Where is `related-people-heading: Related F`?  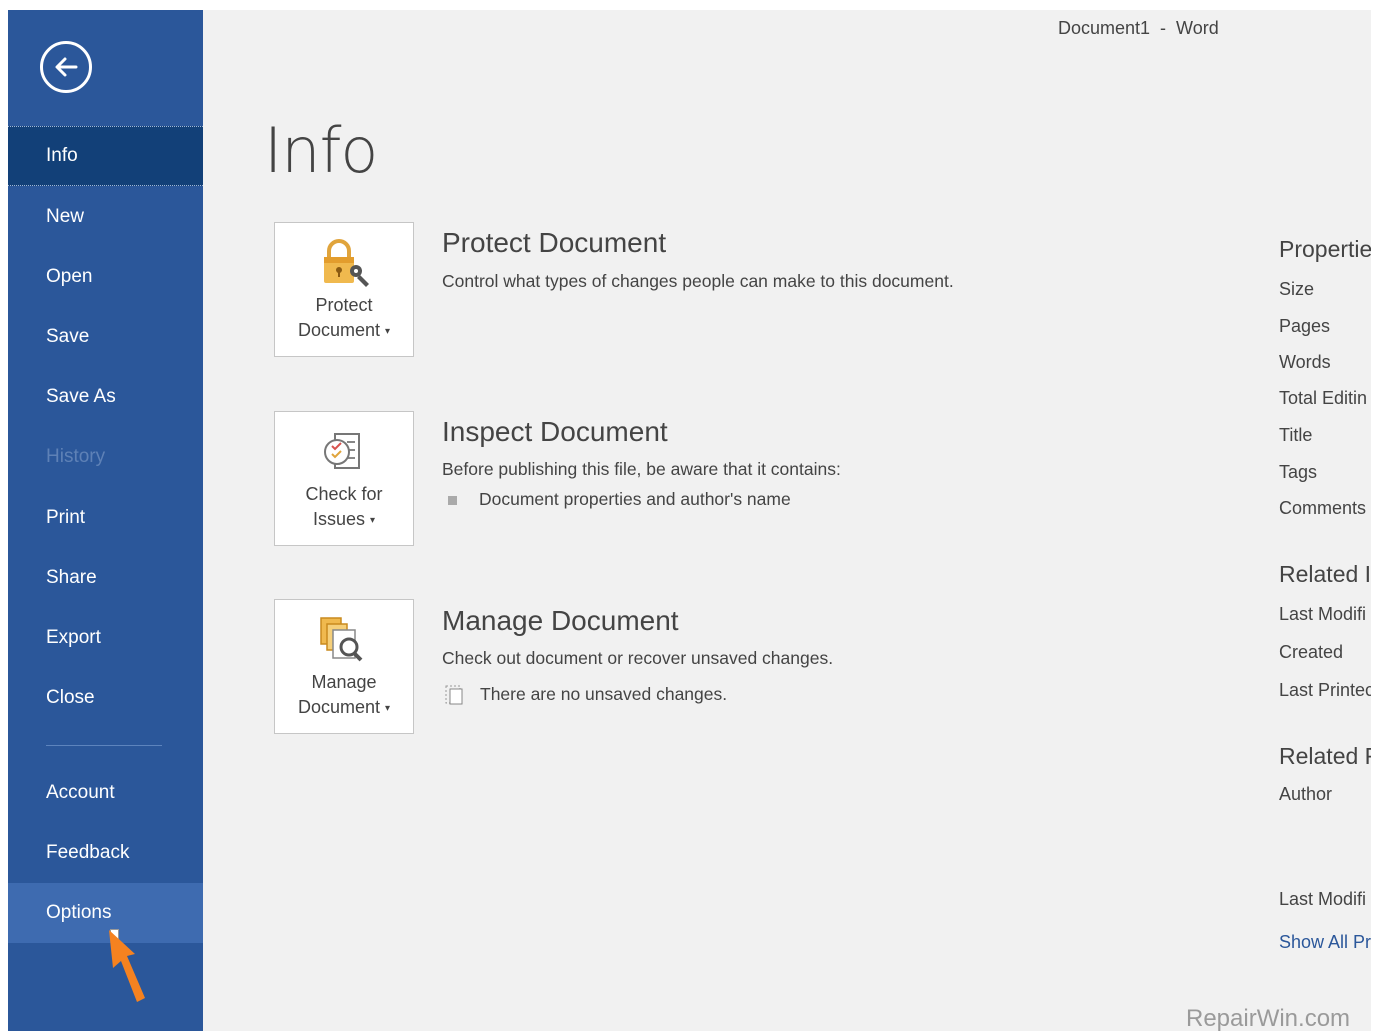
related-people-heading: Related F is located at coordinates (1325, 756).